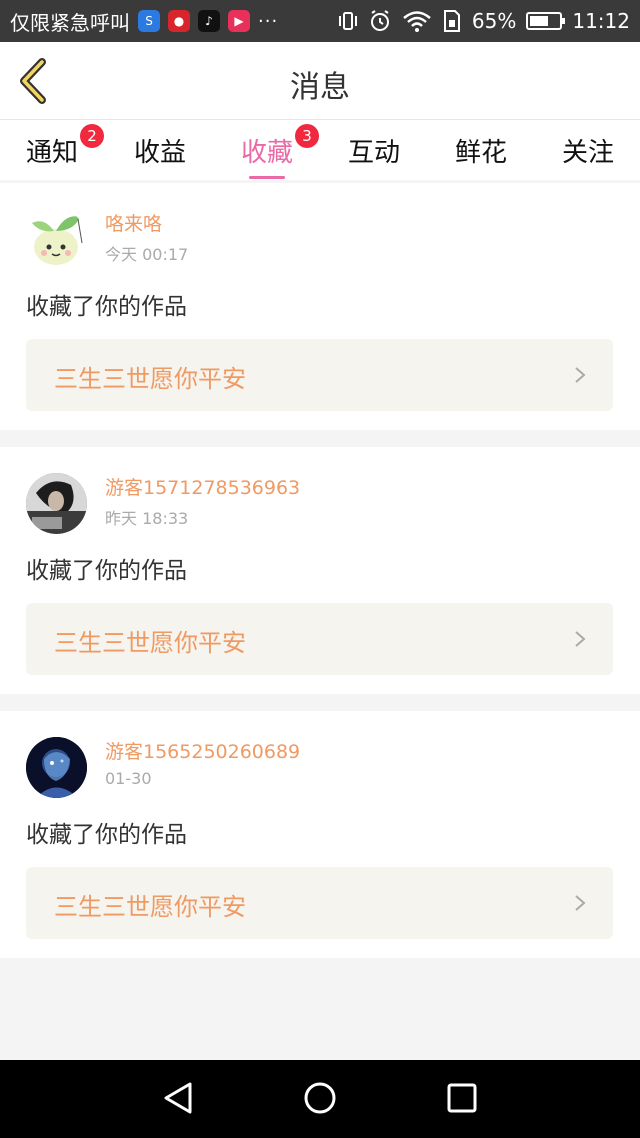 The height and width of the screenshot is (1138, 640). I want to click on active-tab-indicator, so click(267, 177).